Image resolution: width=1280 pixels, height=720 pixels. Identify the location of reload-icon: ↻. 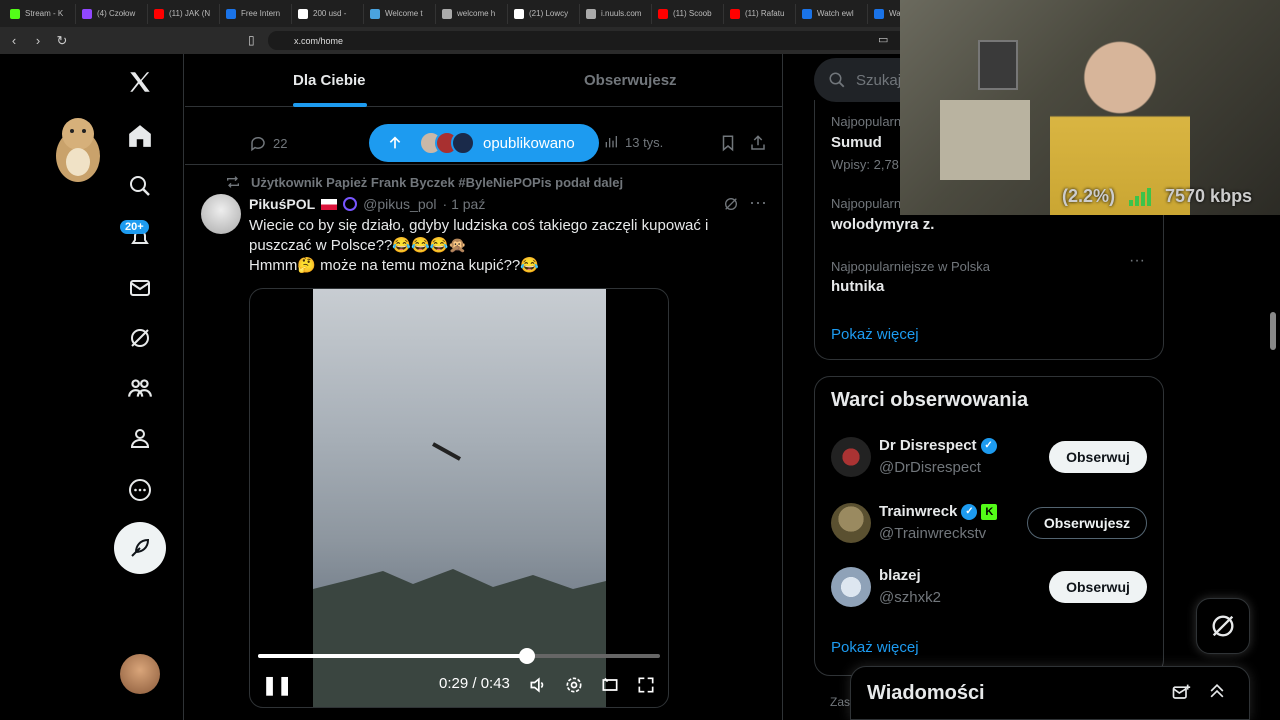
(62, 41).